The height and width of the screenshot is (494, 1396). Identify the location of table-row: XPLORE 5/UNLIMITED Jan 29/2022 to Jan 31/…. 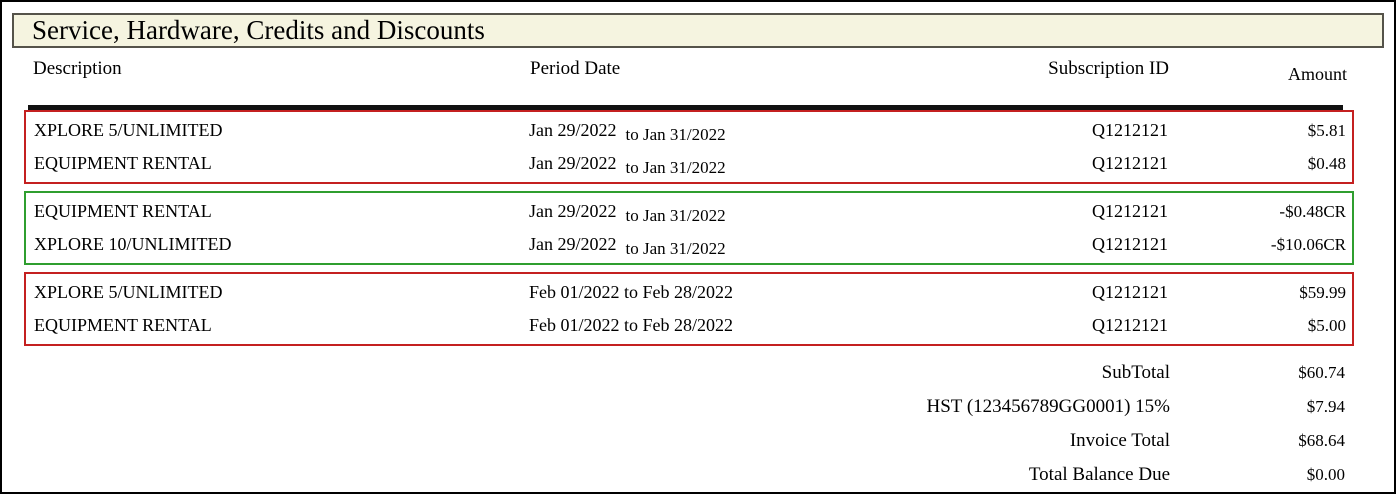
(689, 130).